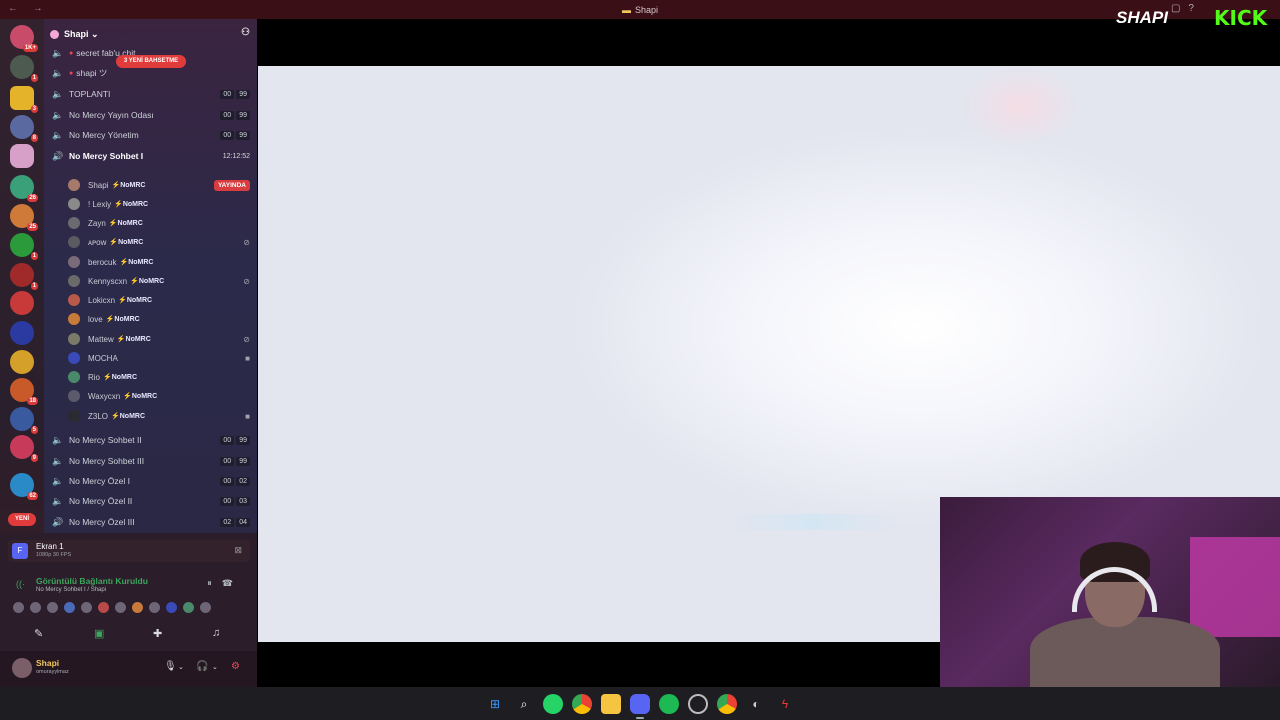 The image size is (1280, 720). Describe the element at coordinates (225, 583) in the screenshot. I see `disconnect-icon: ⏸☎` at that location.